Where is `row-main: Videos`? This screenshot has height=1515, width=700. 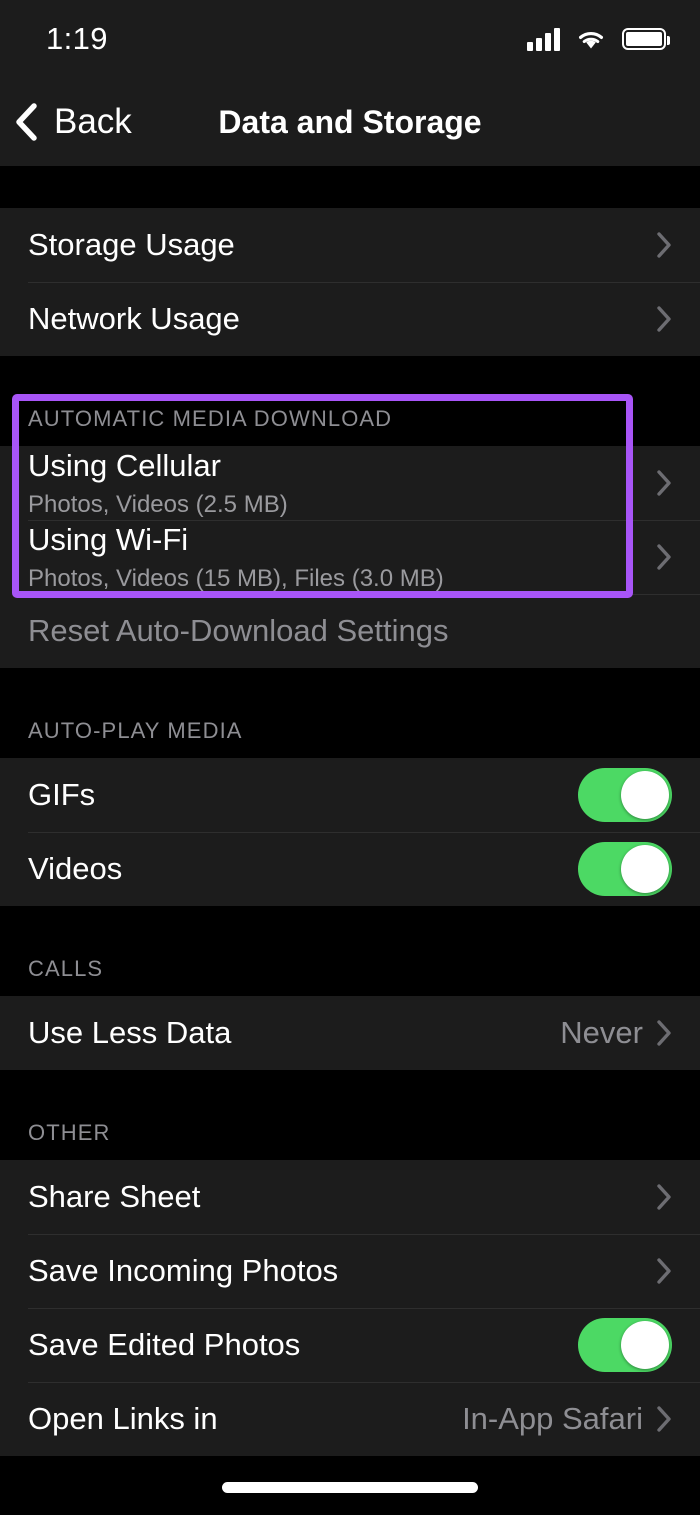
row-main: Videos is located at coordinates (75, 869).